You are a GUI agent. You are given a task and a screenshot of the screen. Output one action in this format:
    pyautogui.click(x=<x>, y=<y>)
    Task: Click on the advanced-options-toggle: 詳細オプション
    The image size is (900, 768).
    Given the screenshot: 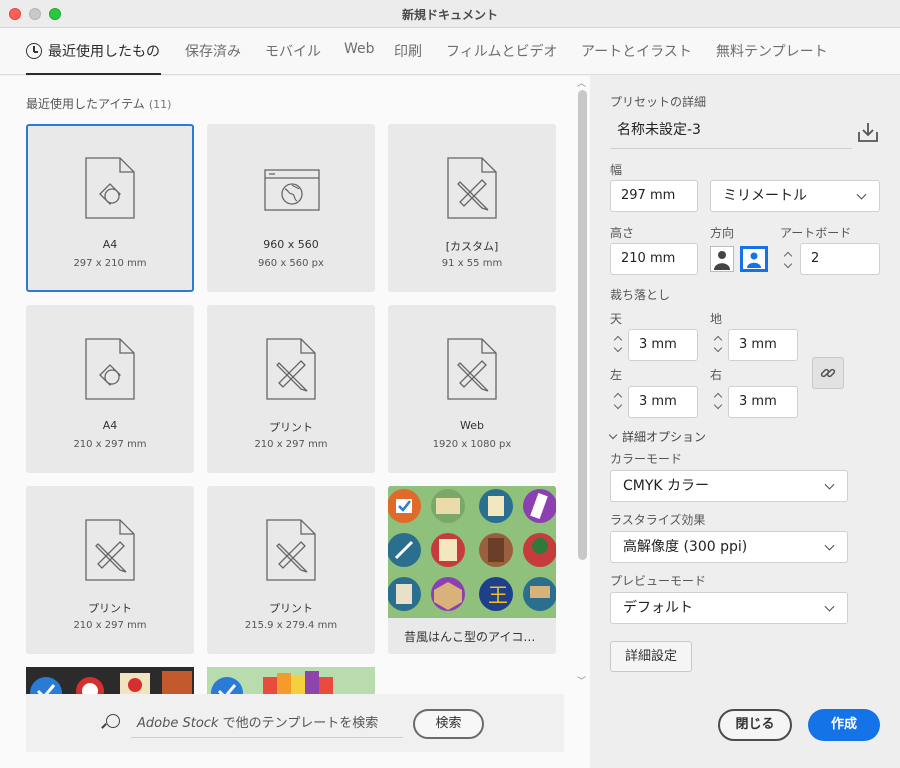 What is the action you would take?
    pyautogui.click(x=657, y=436)
    